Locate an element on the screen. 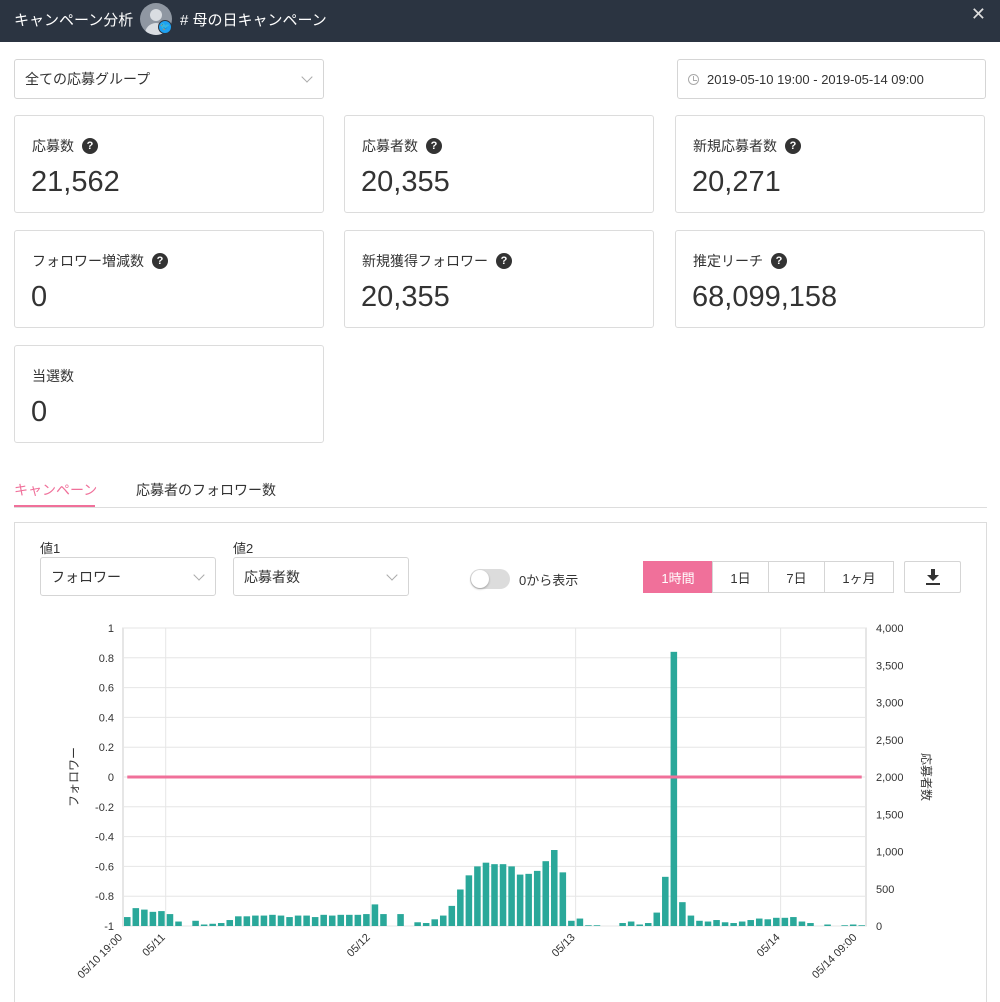 This screenshot has height=1002, width=1000. period-1-month-button: 1ヶ月 is located at coordinates (859, 577).